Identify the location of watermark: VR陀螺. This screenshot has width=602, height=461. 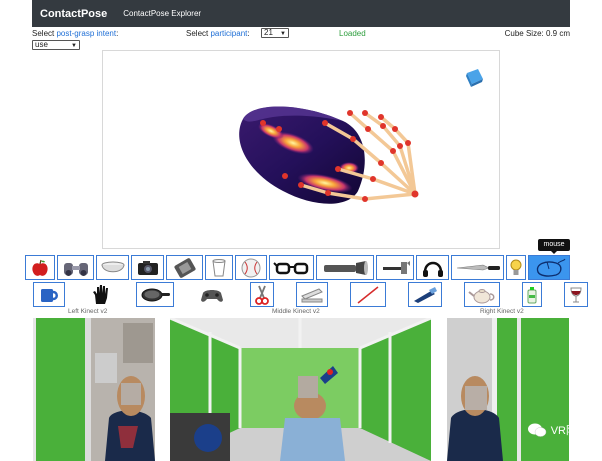
(557, 430).